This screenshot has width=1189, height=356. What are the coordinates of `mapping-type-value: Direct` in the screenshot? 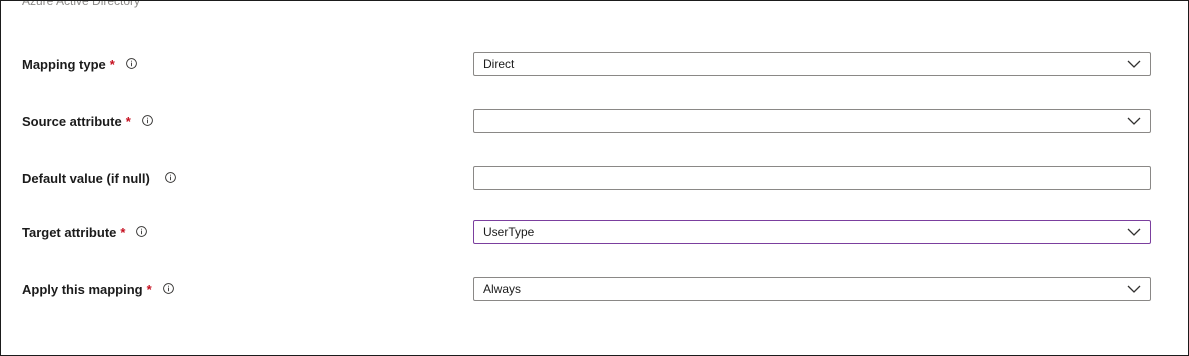 It's located at (499, 64).